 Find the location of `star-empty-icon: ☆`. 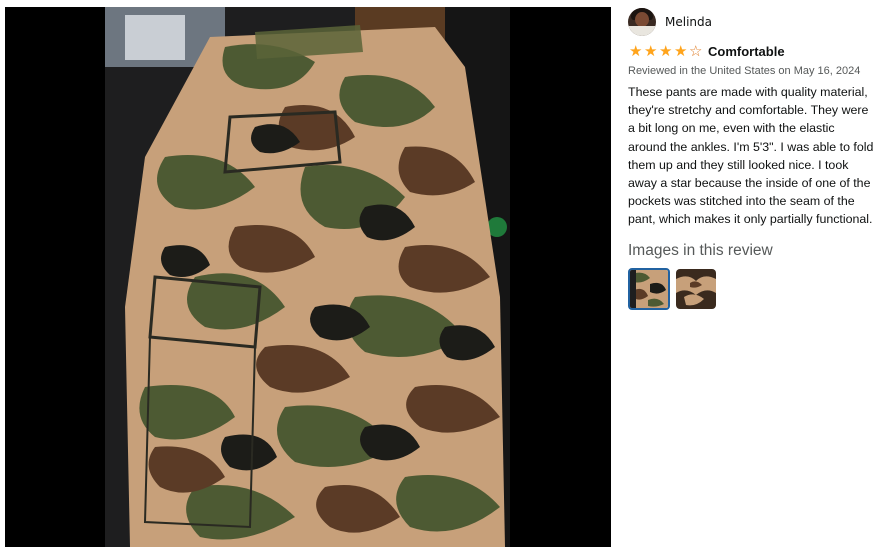

star-empty-icon: ☆ is located at coordinates (695, 50).